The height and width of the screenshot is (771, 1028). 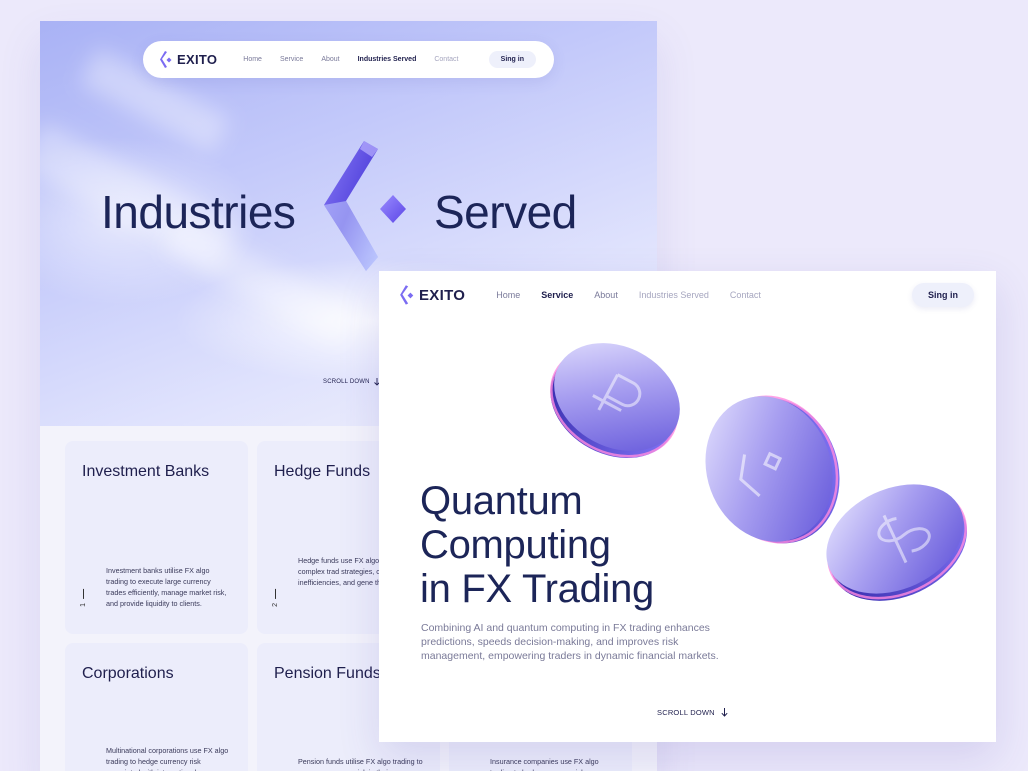 What do you see at coordinates (515, 545) in the screenshot?
I see `hero-title-line-2: Computing` at bounding box center [515, 545].